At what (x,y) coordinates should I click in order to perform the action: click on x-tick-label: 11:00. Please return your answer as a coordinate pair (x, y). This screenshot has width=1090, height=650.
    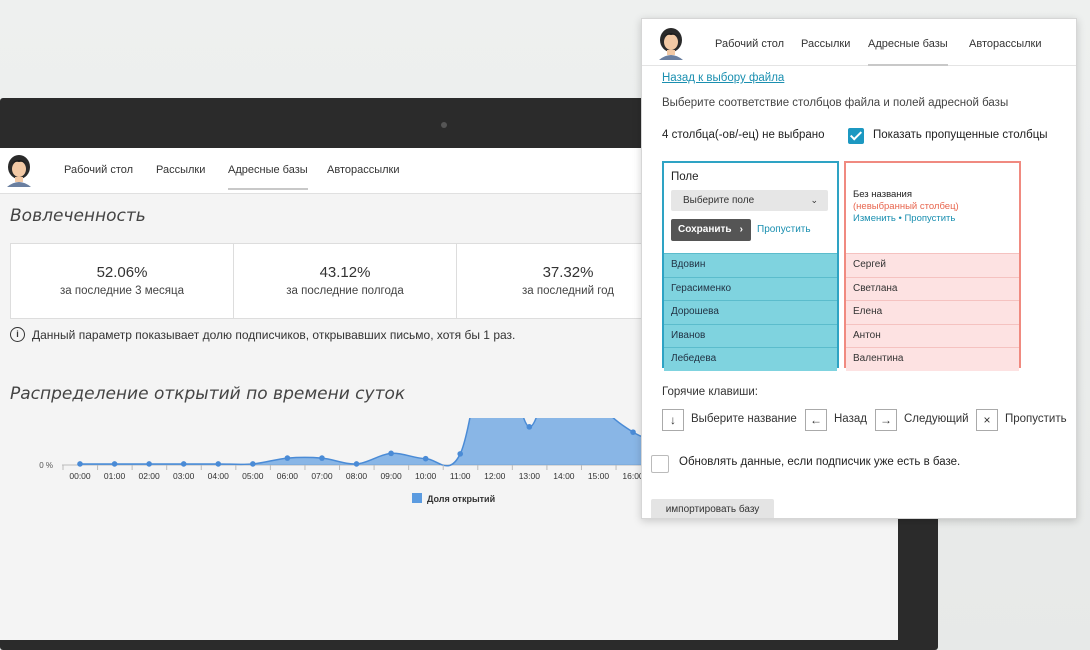
    Looking at the image, I should click on (460, 476).